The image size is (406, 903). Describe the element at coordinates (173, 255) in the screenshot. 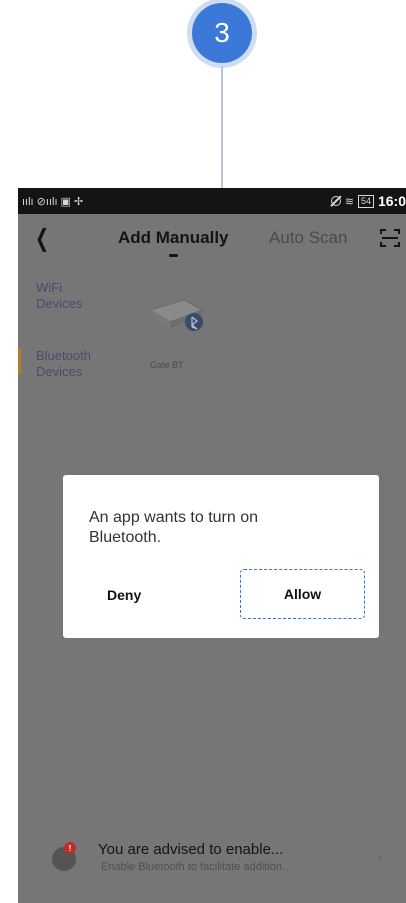

I see `tab-active-indicator` at that location.